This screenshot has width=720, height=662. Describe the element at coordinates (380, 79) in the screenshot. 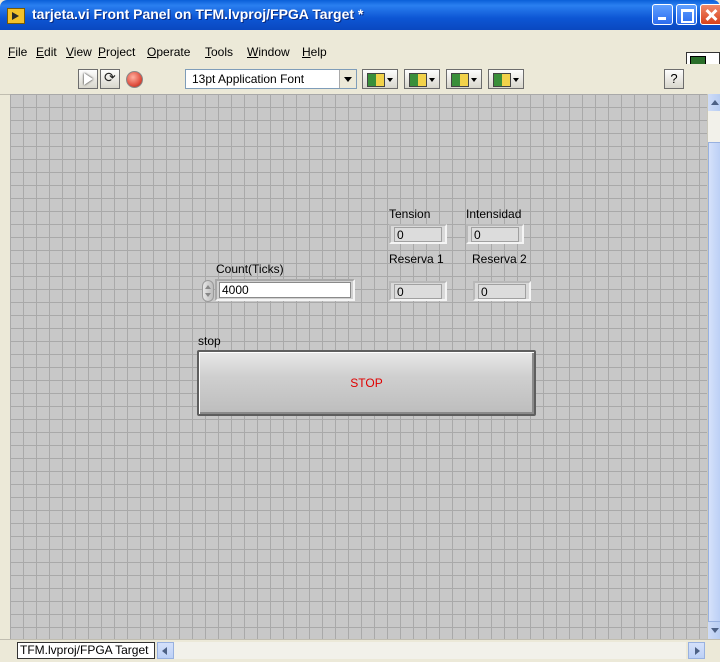

I see `align-objects-icon` at that location.